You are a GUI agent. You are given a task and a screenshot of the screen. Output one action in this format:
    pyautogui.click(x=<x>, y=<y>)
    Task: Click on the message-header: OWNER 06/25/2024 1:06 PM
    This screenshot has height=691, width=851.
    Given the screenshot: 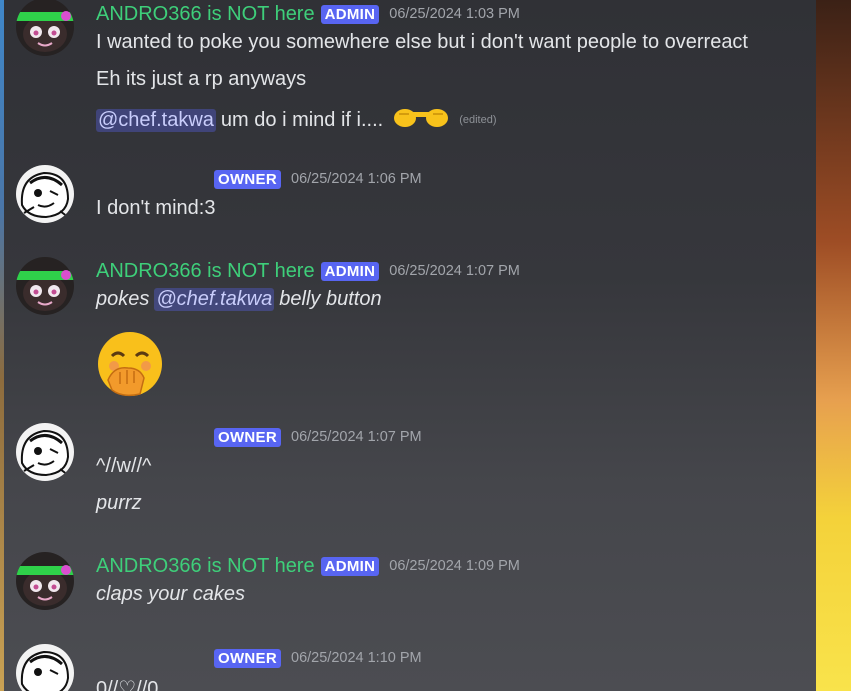 What is the action you would take?
    pyautogui.click(x=259, y=179)
    